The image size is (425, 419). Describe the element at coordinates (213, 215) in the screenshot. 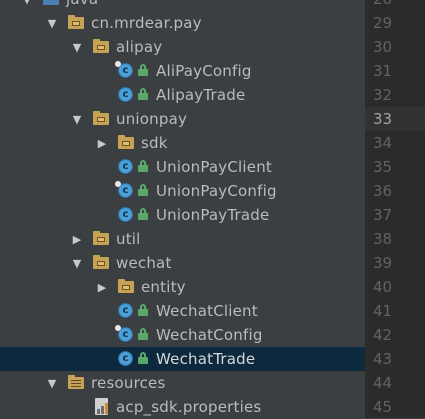

I see `tree-item-label: UnionPayTrade` at that location.